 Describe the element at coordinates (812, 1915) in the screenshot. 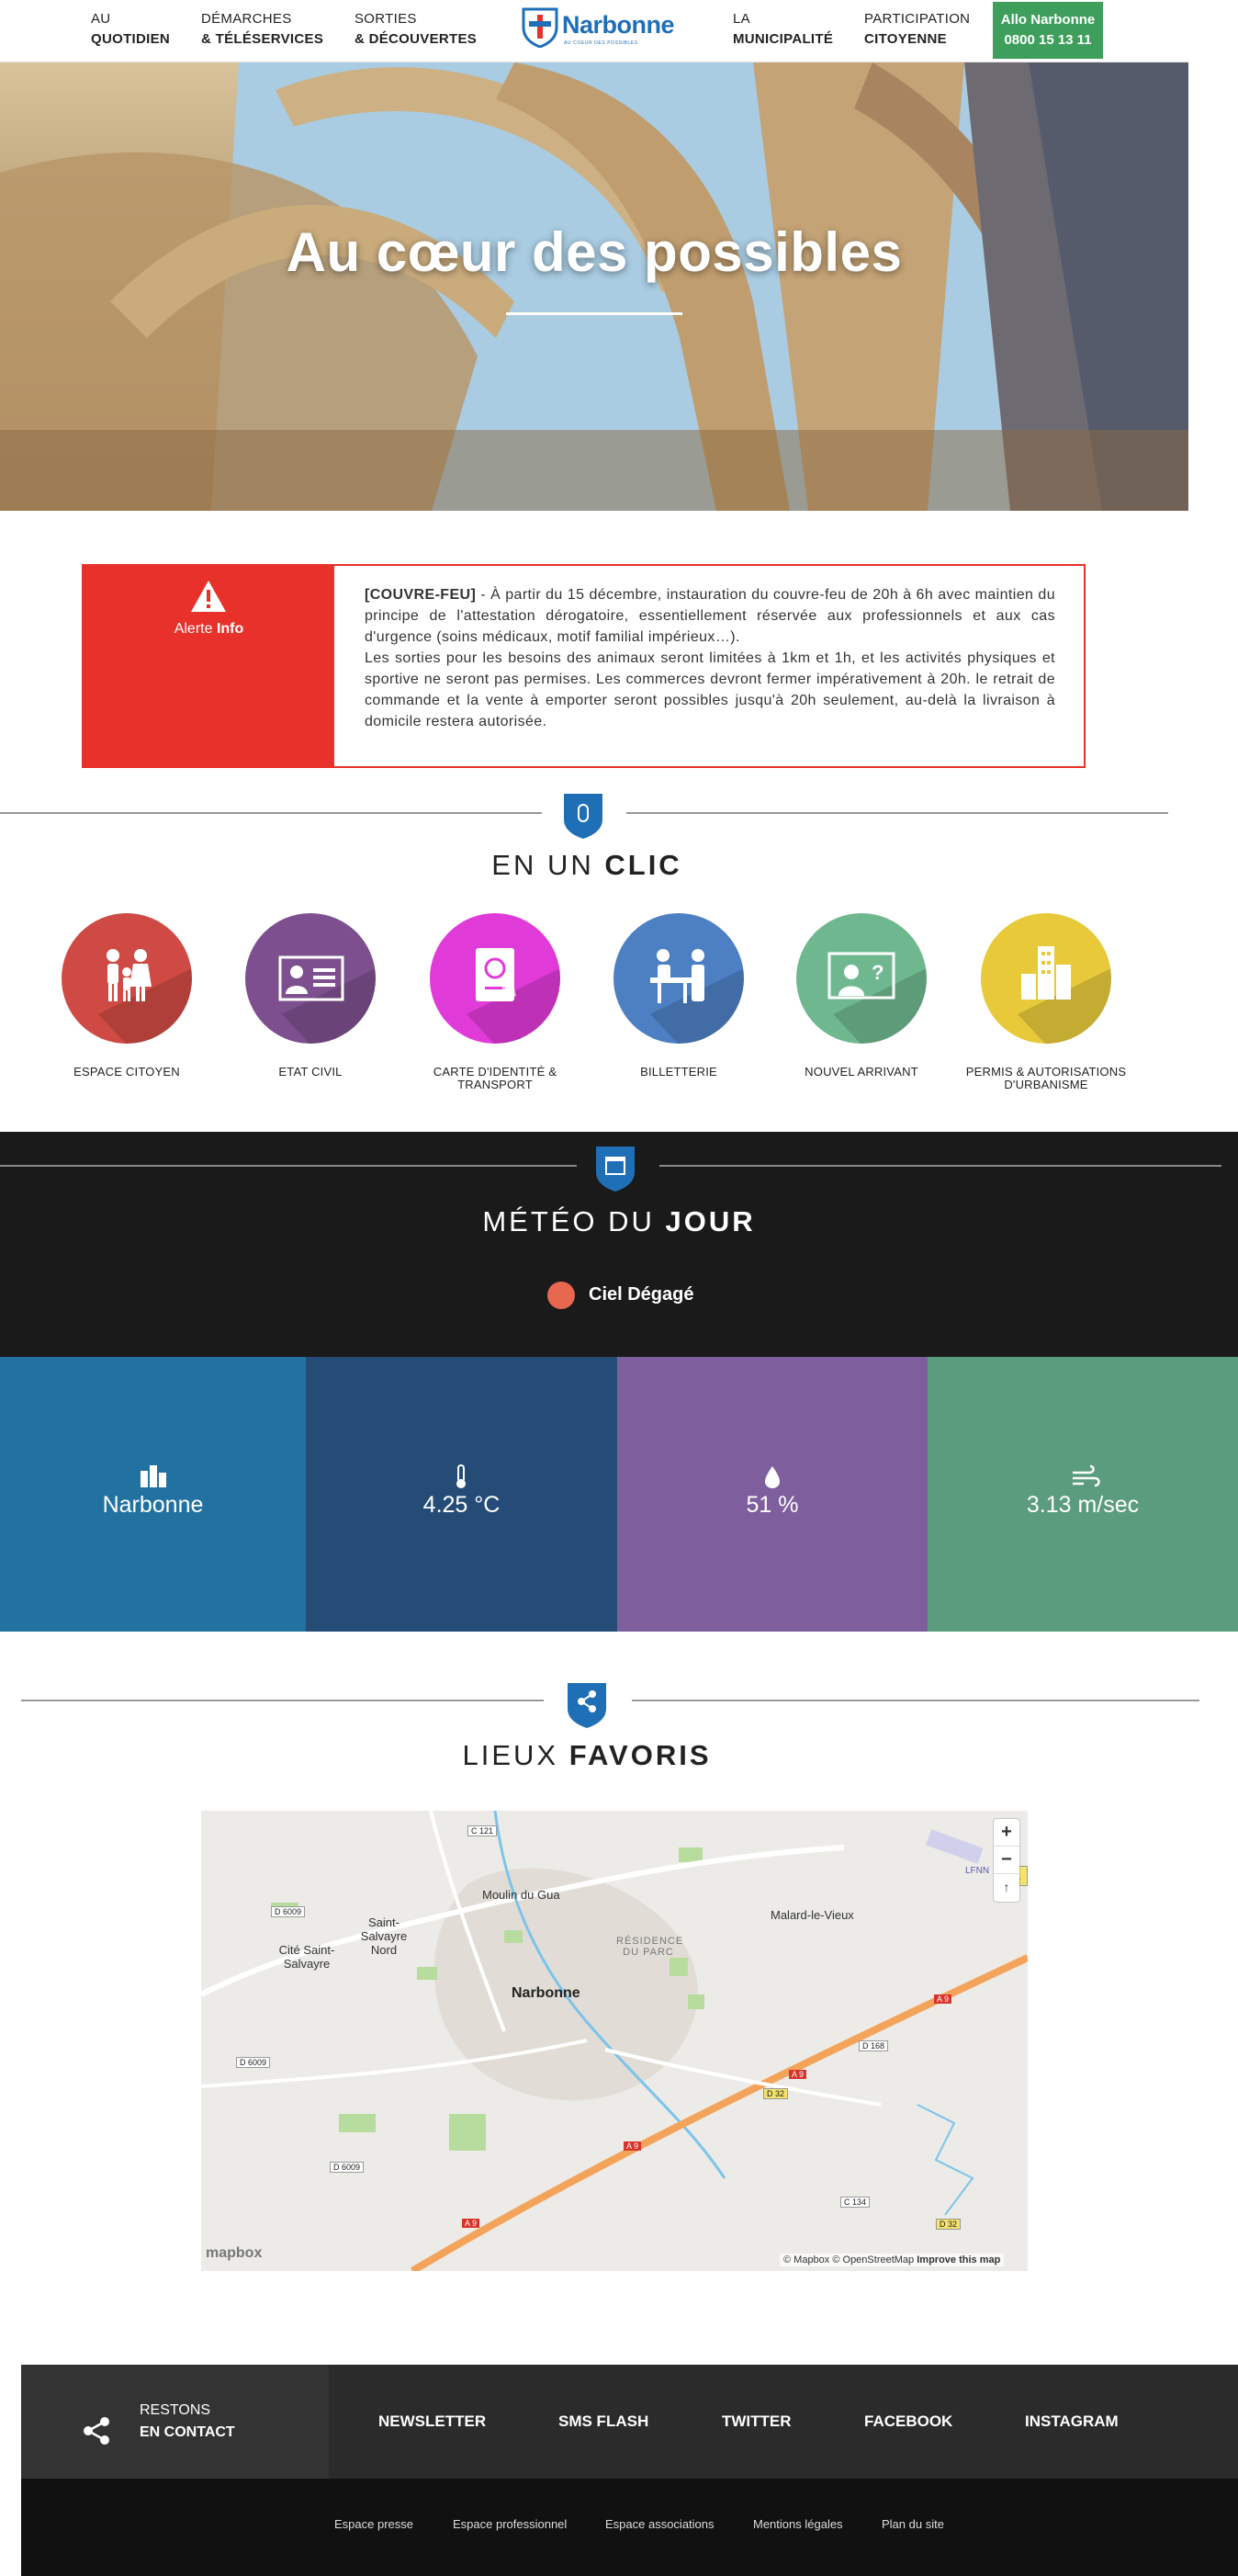

I see `map-label: Malard-le-Vieux` at that location.